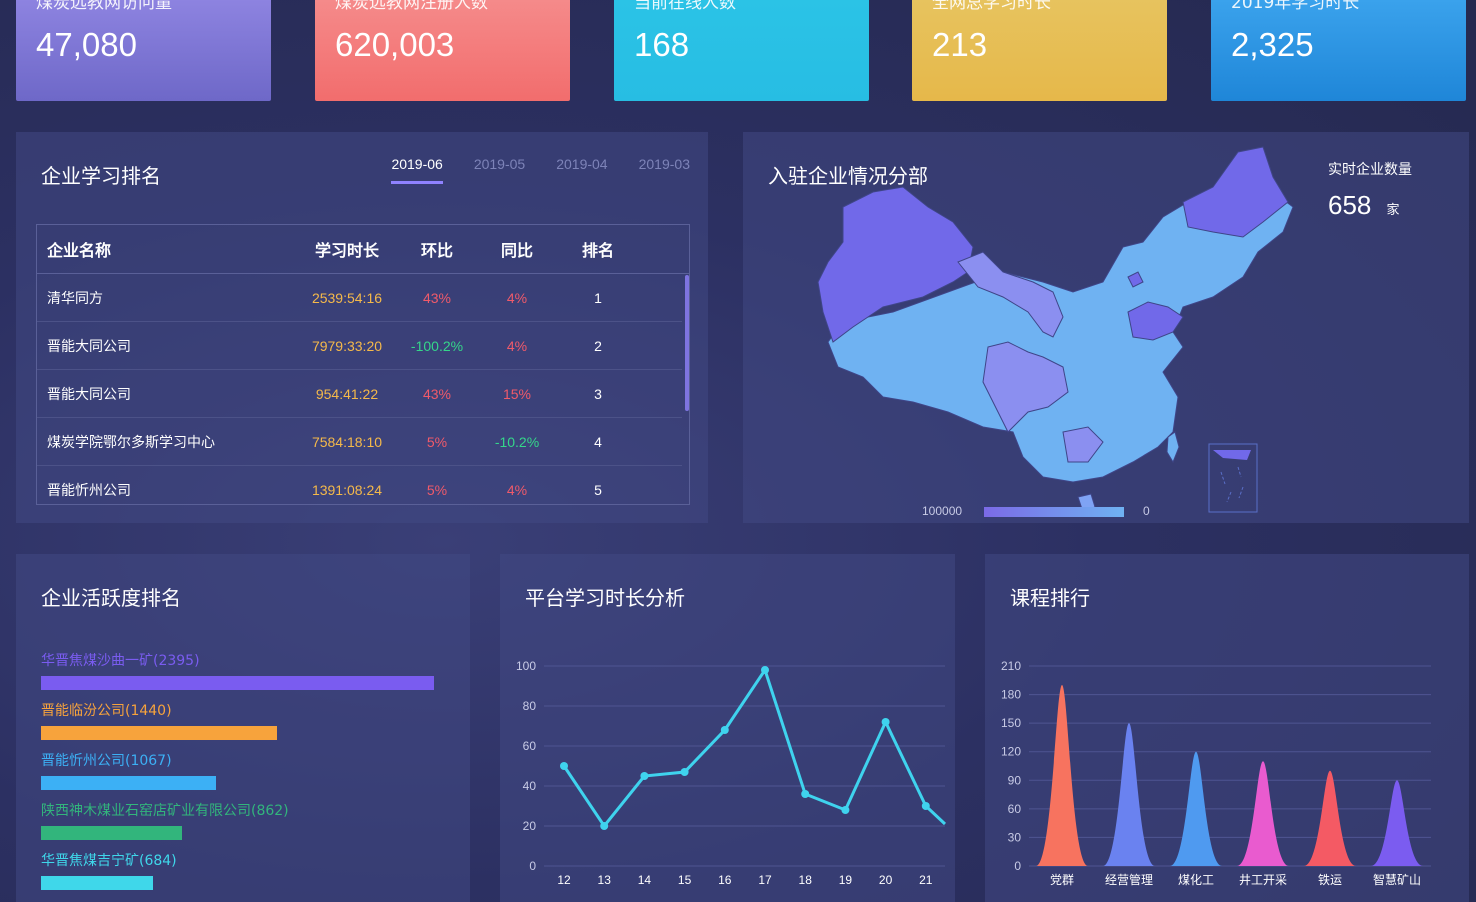  What do you see at coordinates (106, 761) in the screenshot?
I see `activity-label: 晋能忻州公司(1067)` at bounding box center [106, 761].